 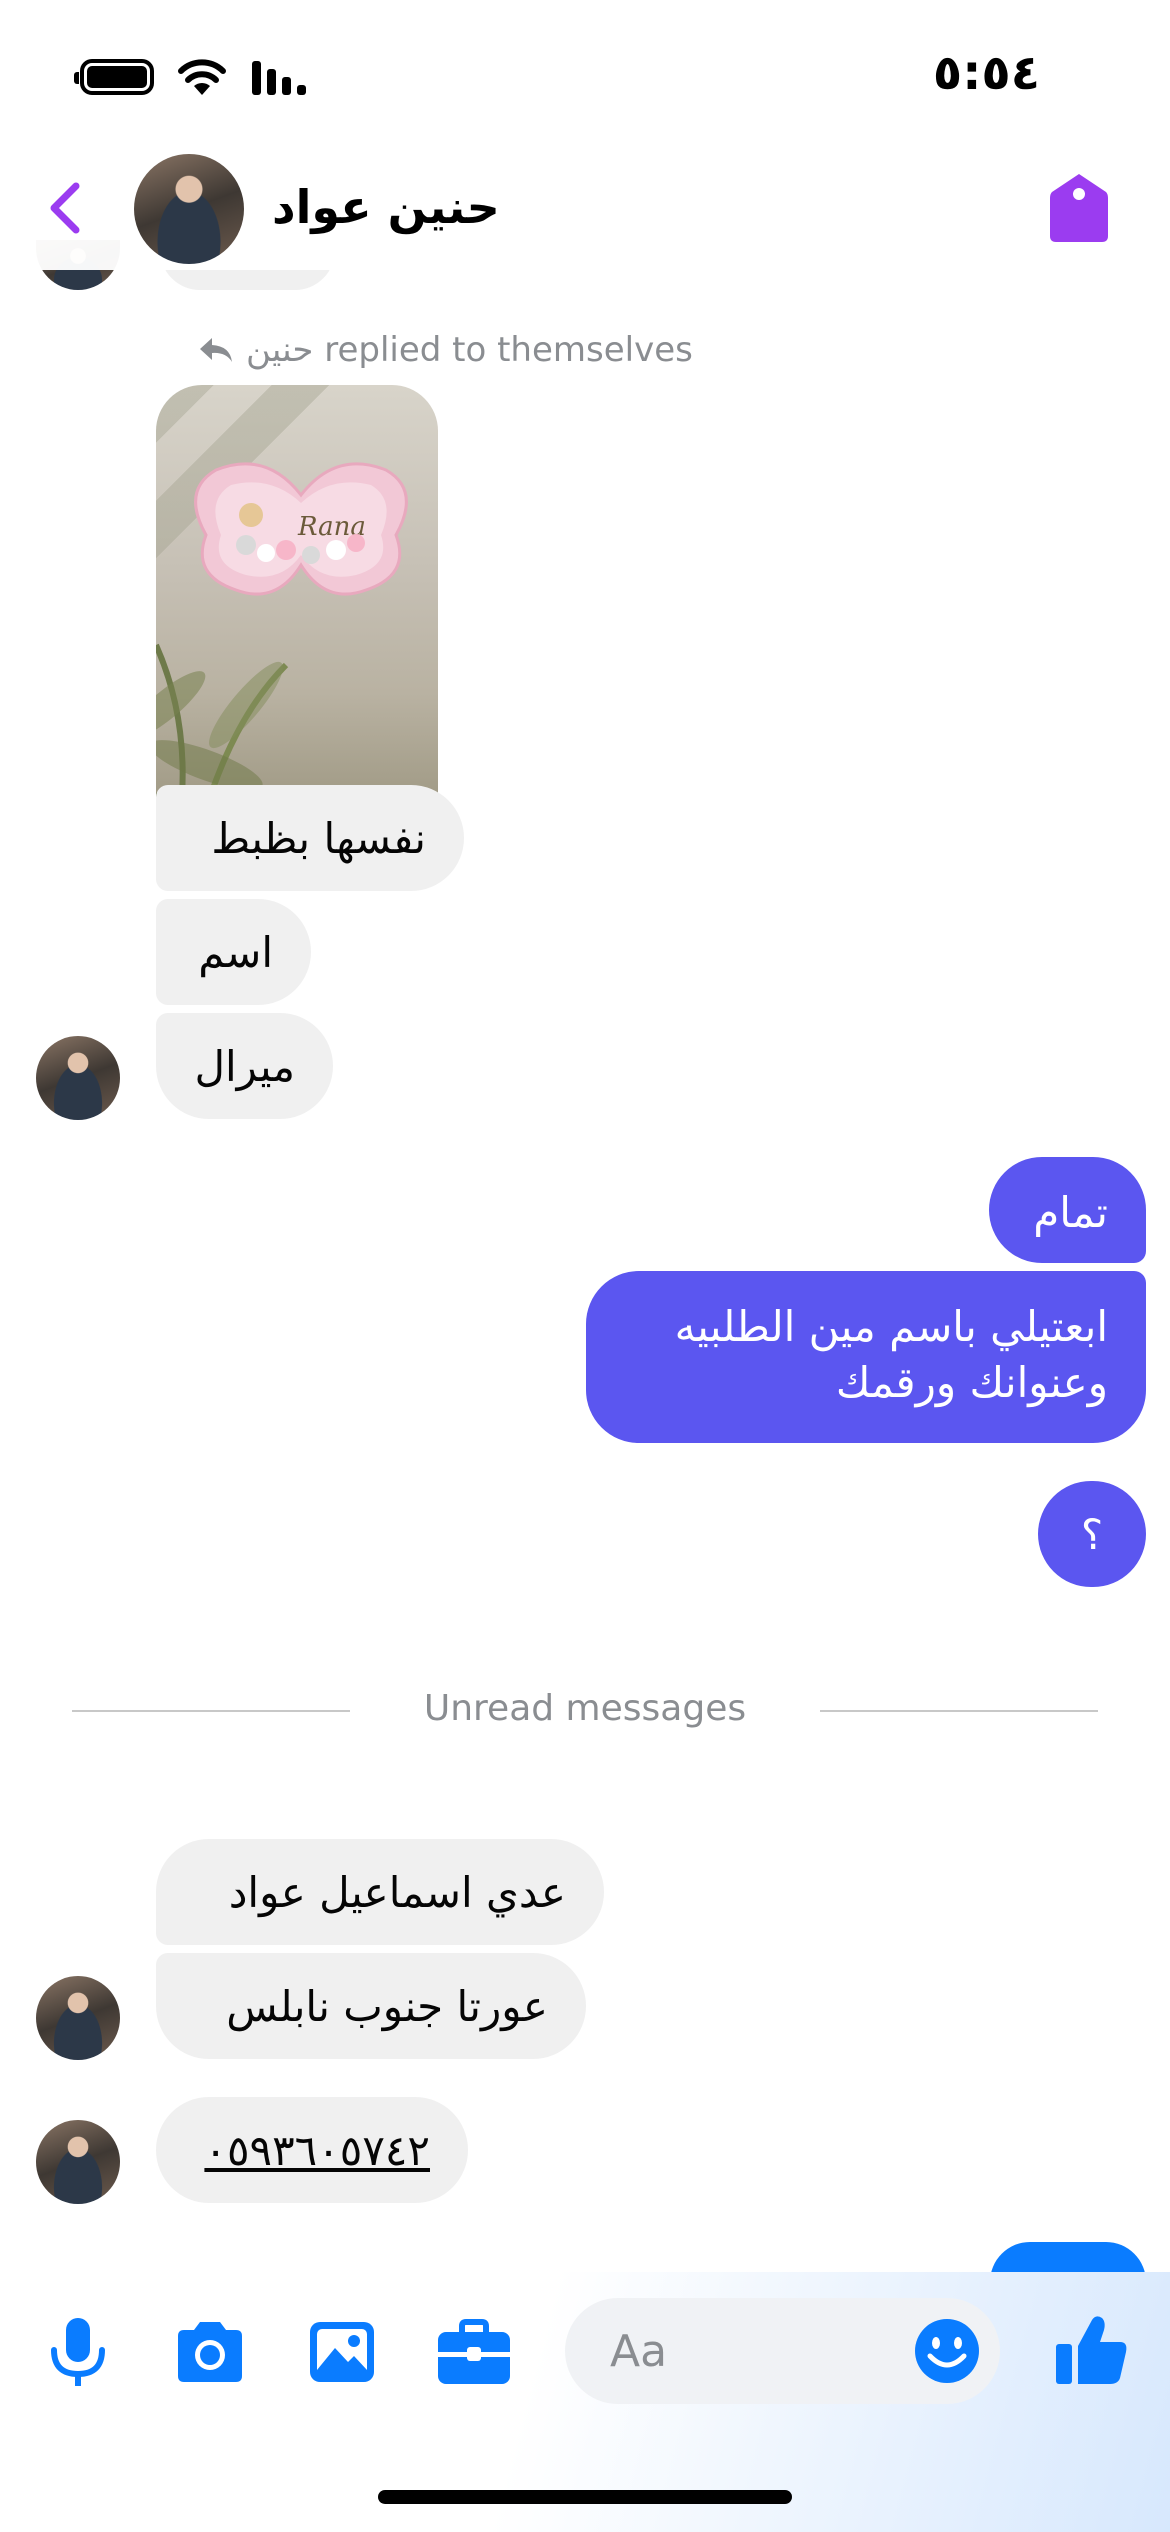 What do you see at coordinates (189, 209) in the screenshot?
I see `contact-avatar` at bounding box center [189, 209].